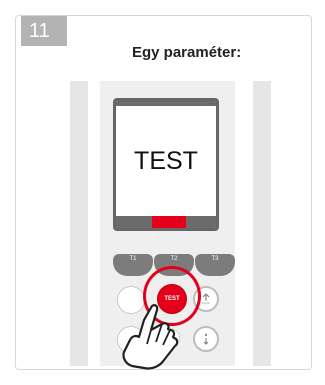 This screenshot has width=325, height=385. I want to click on step-caption: Egy paraméter:, so click(187, 52).